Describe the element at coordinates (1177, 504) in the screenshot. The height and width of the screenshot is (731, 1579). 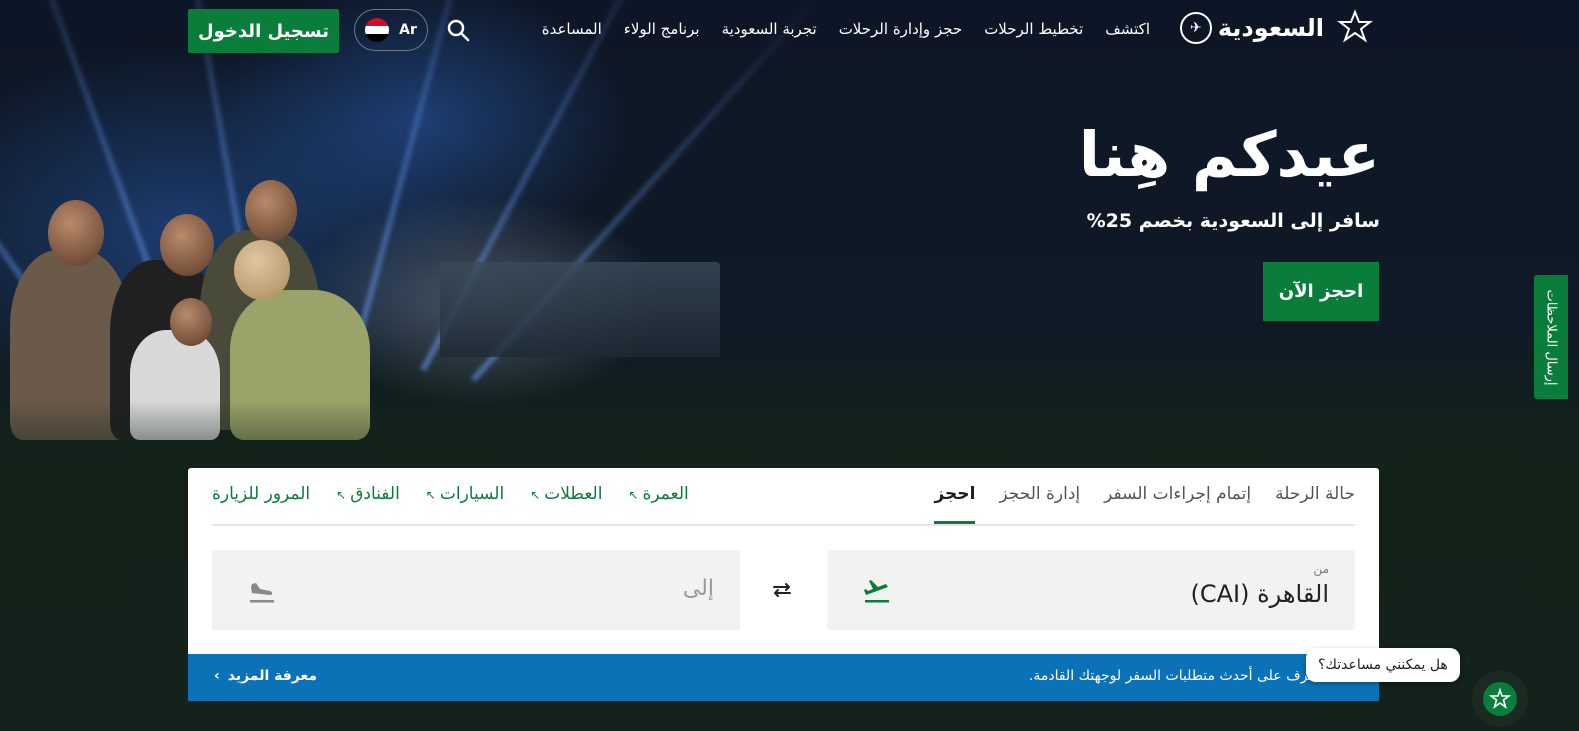
I see `tab-check-in: إتمام إجراءات السفر` at that location.